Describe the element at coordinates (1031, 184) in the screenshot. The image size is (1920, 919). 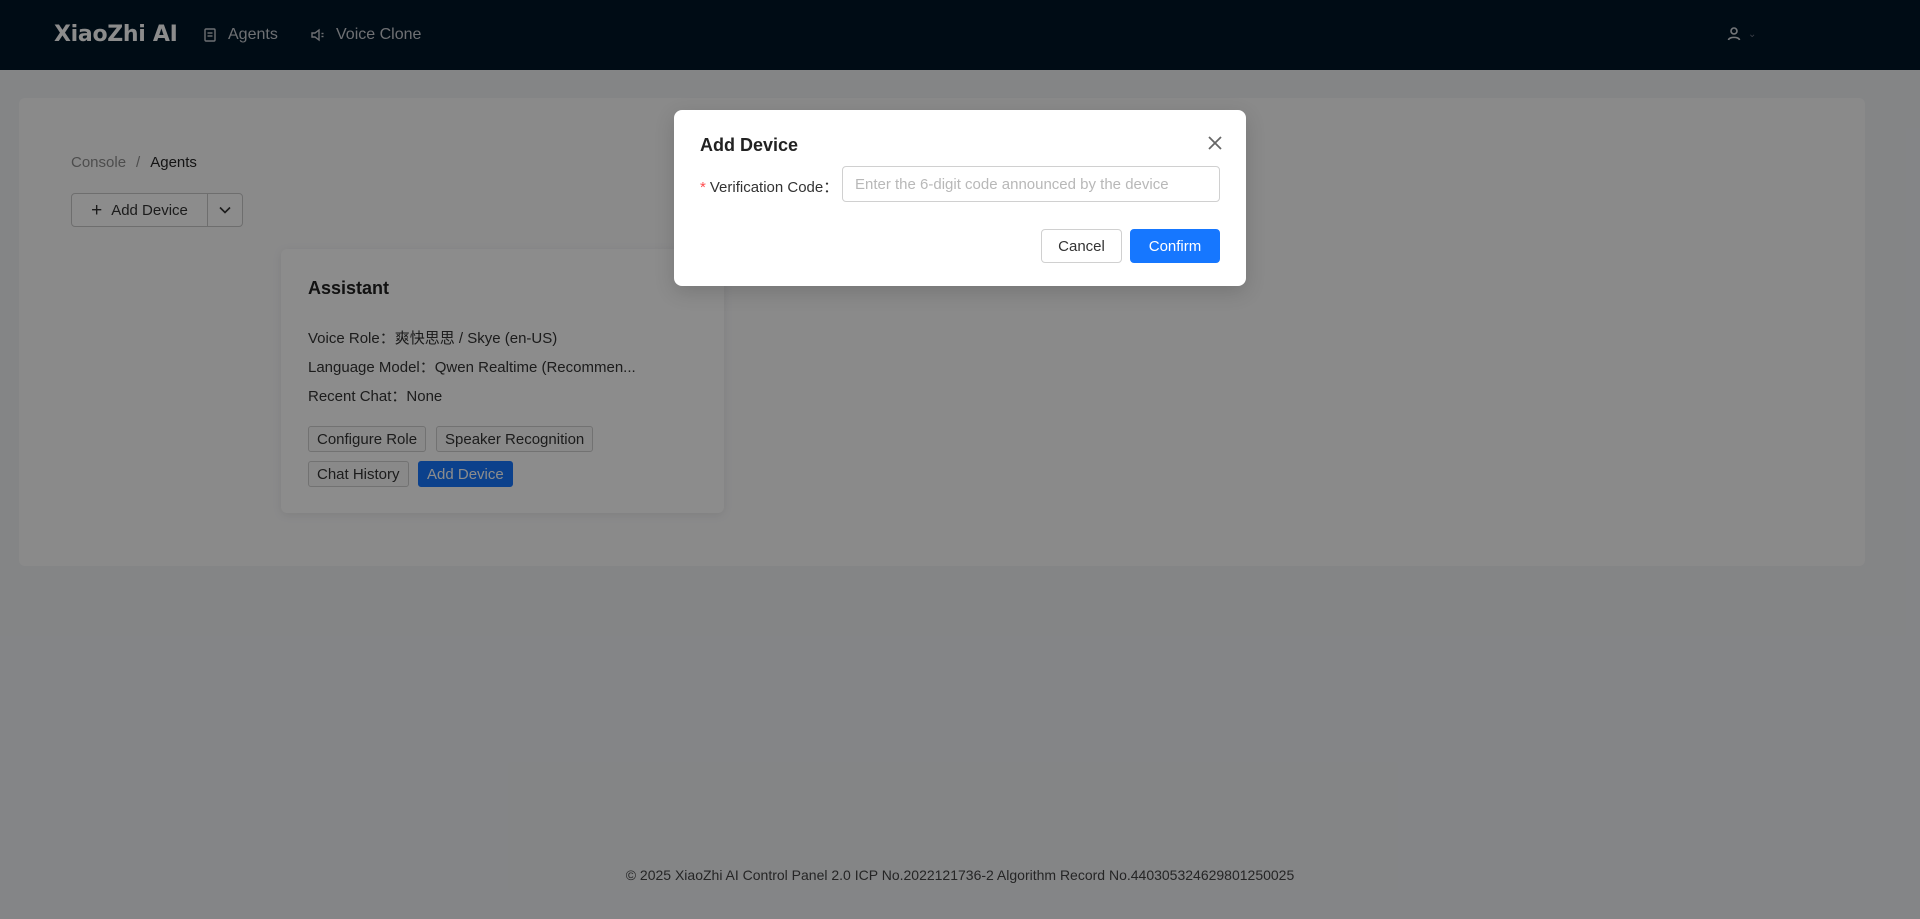
I see `verification-code-input` at that location.